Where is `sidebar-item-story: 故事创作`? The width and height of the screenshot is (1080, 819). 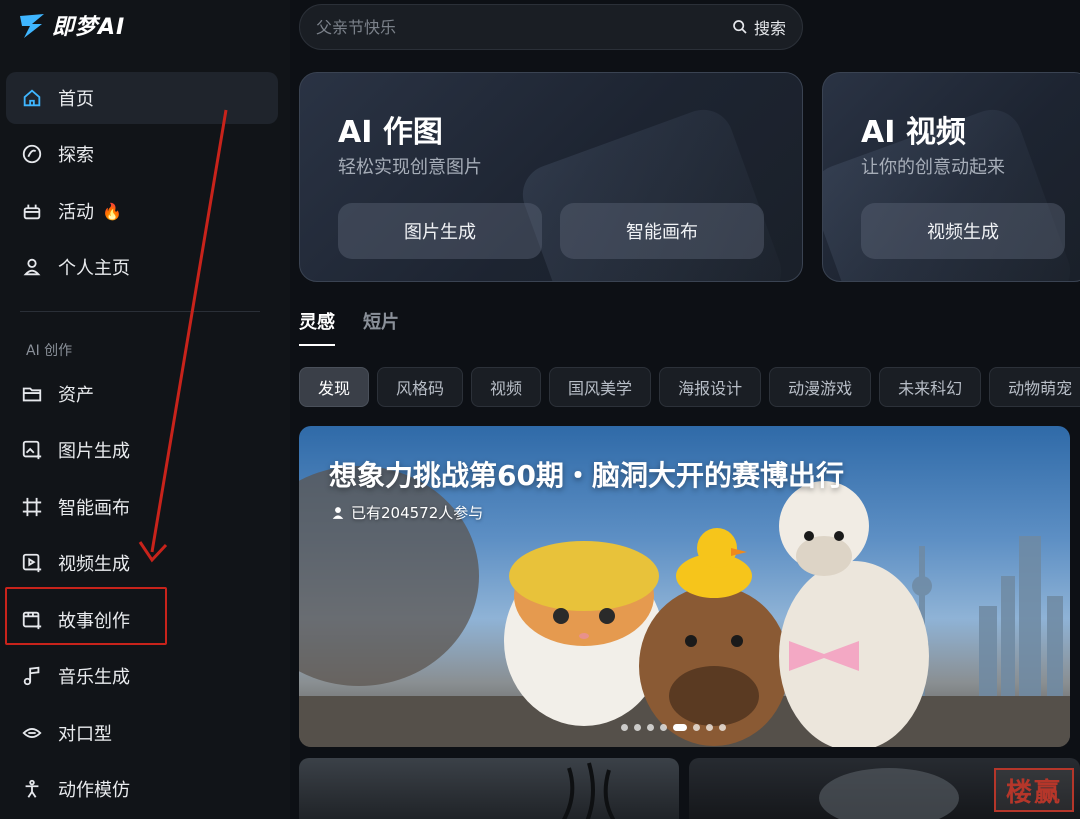
sidebar-item-story: 故事创作 is located at coordinates (142, 620).